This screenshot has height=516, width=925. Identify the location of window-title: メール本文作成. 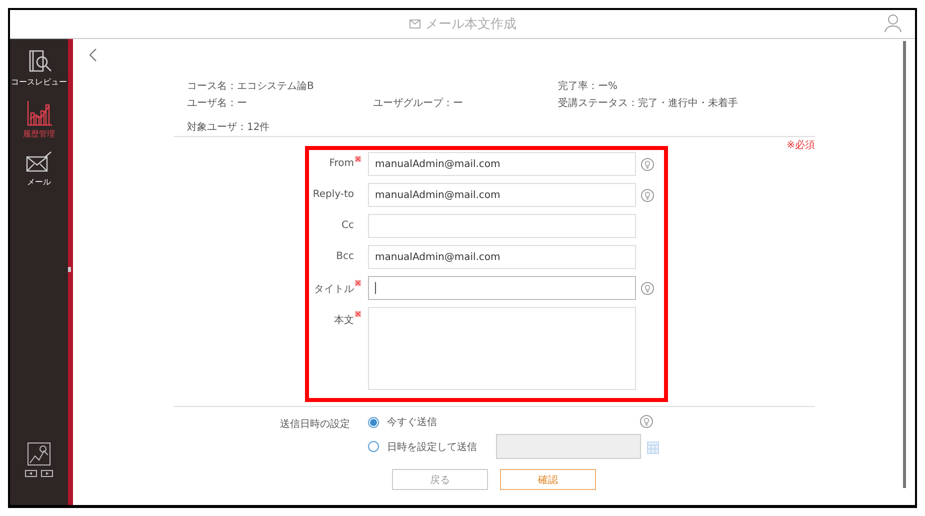
(471, 24).